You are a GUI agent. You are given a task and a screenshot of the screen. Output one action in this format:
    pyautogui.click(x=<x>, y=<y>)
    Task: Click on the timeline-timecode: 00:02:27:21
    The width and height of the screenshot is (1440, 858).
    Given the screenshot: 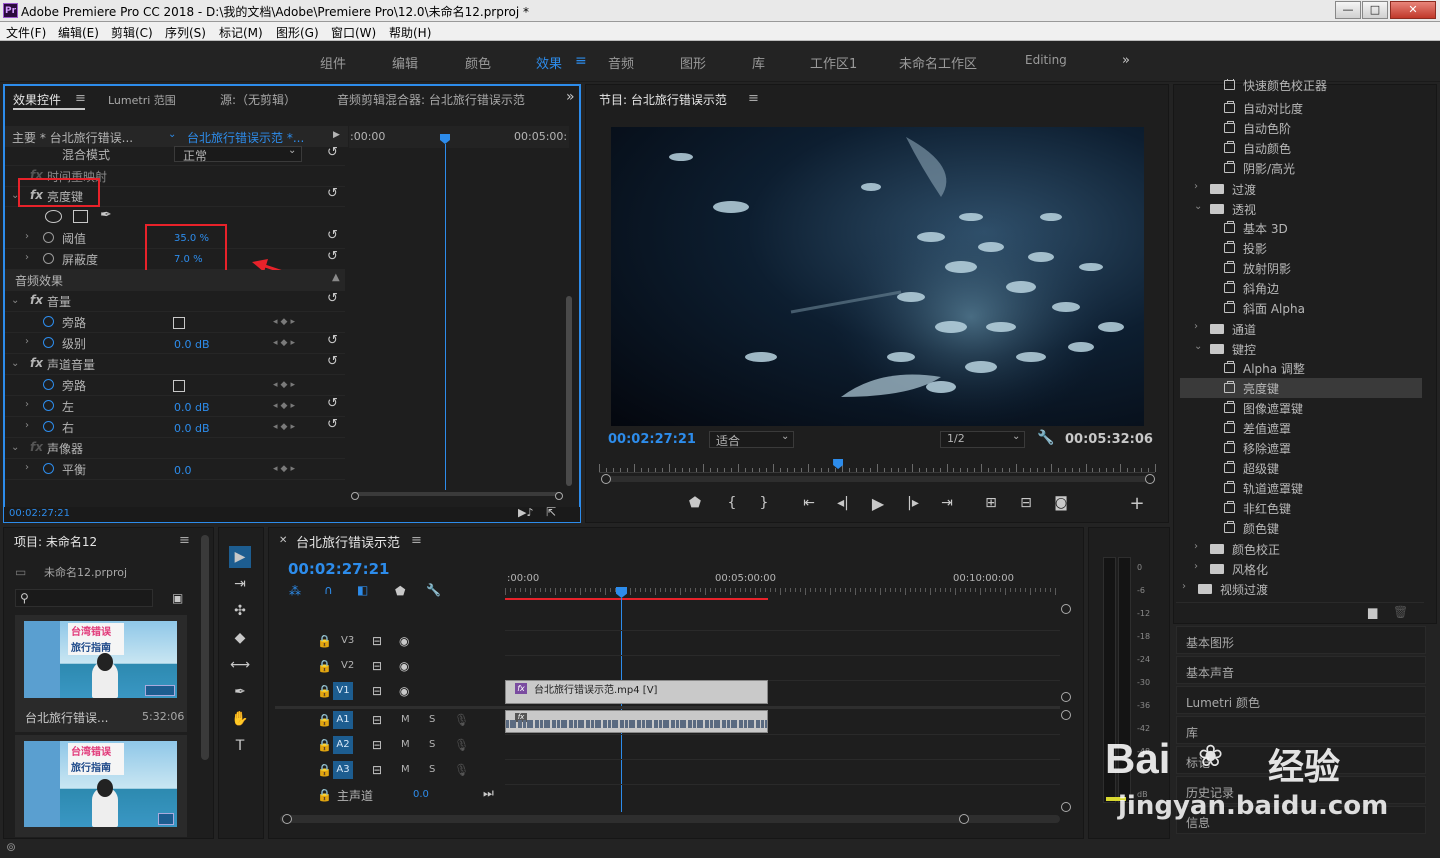 What is the action you would take?
    pyautogui.click(x=339, y=569)
    